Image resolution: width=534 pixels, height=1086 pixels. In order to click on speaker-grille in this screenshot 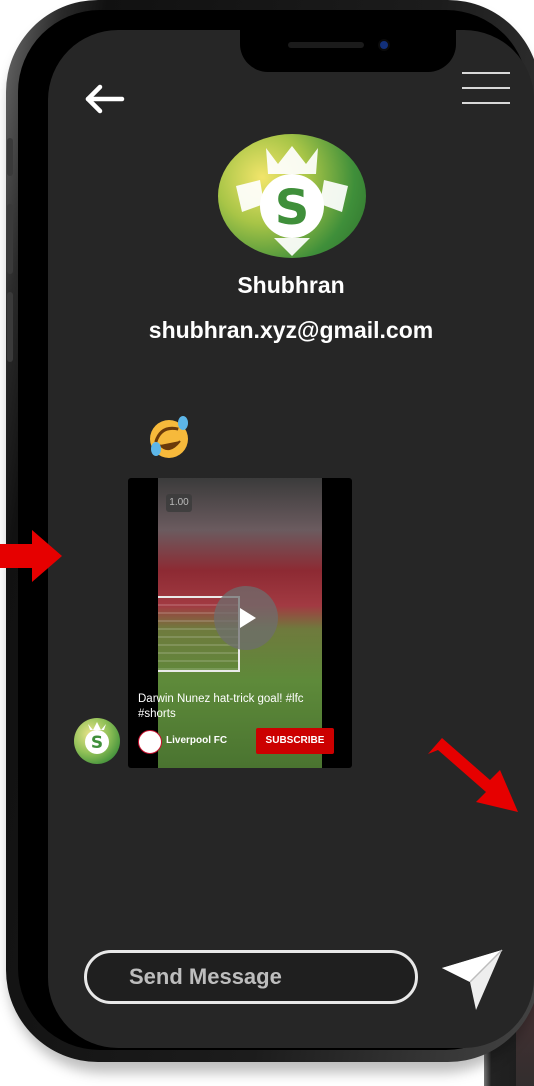, I will do `click(326, 45)`.